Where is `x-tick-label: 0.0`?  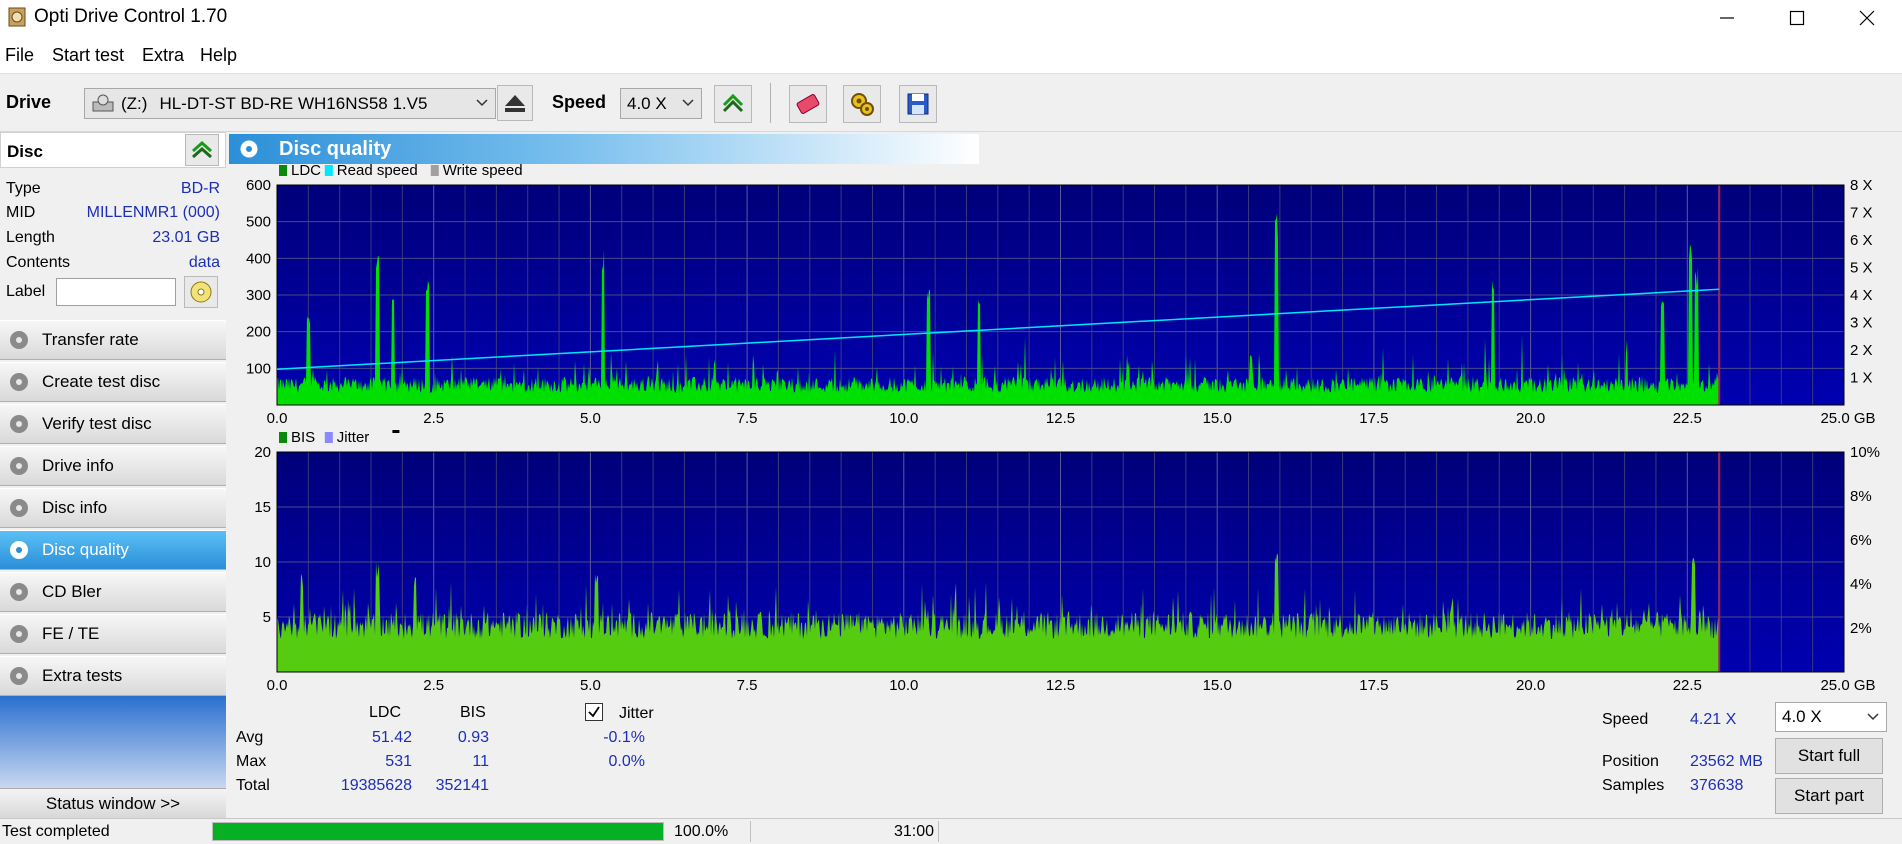 x-tick-label: 0.0 is located at coordinates (277, 684).